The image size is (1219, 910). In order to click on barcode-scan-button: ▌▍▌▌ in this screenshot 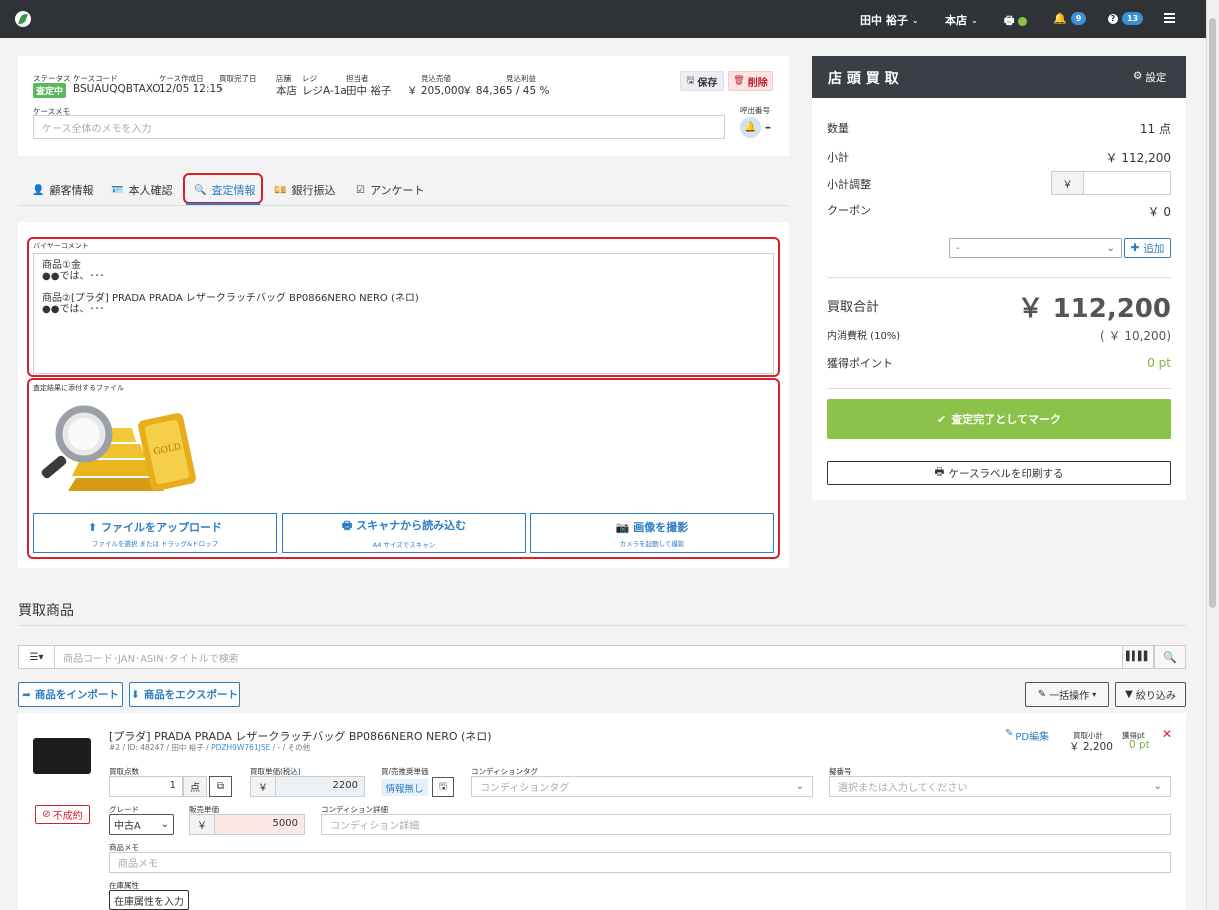, I will do `click(1138, 657)`.